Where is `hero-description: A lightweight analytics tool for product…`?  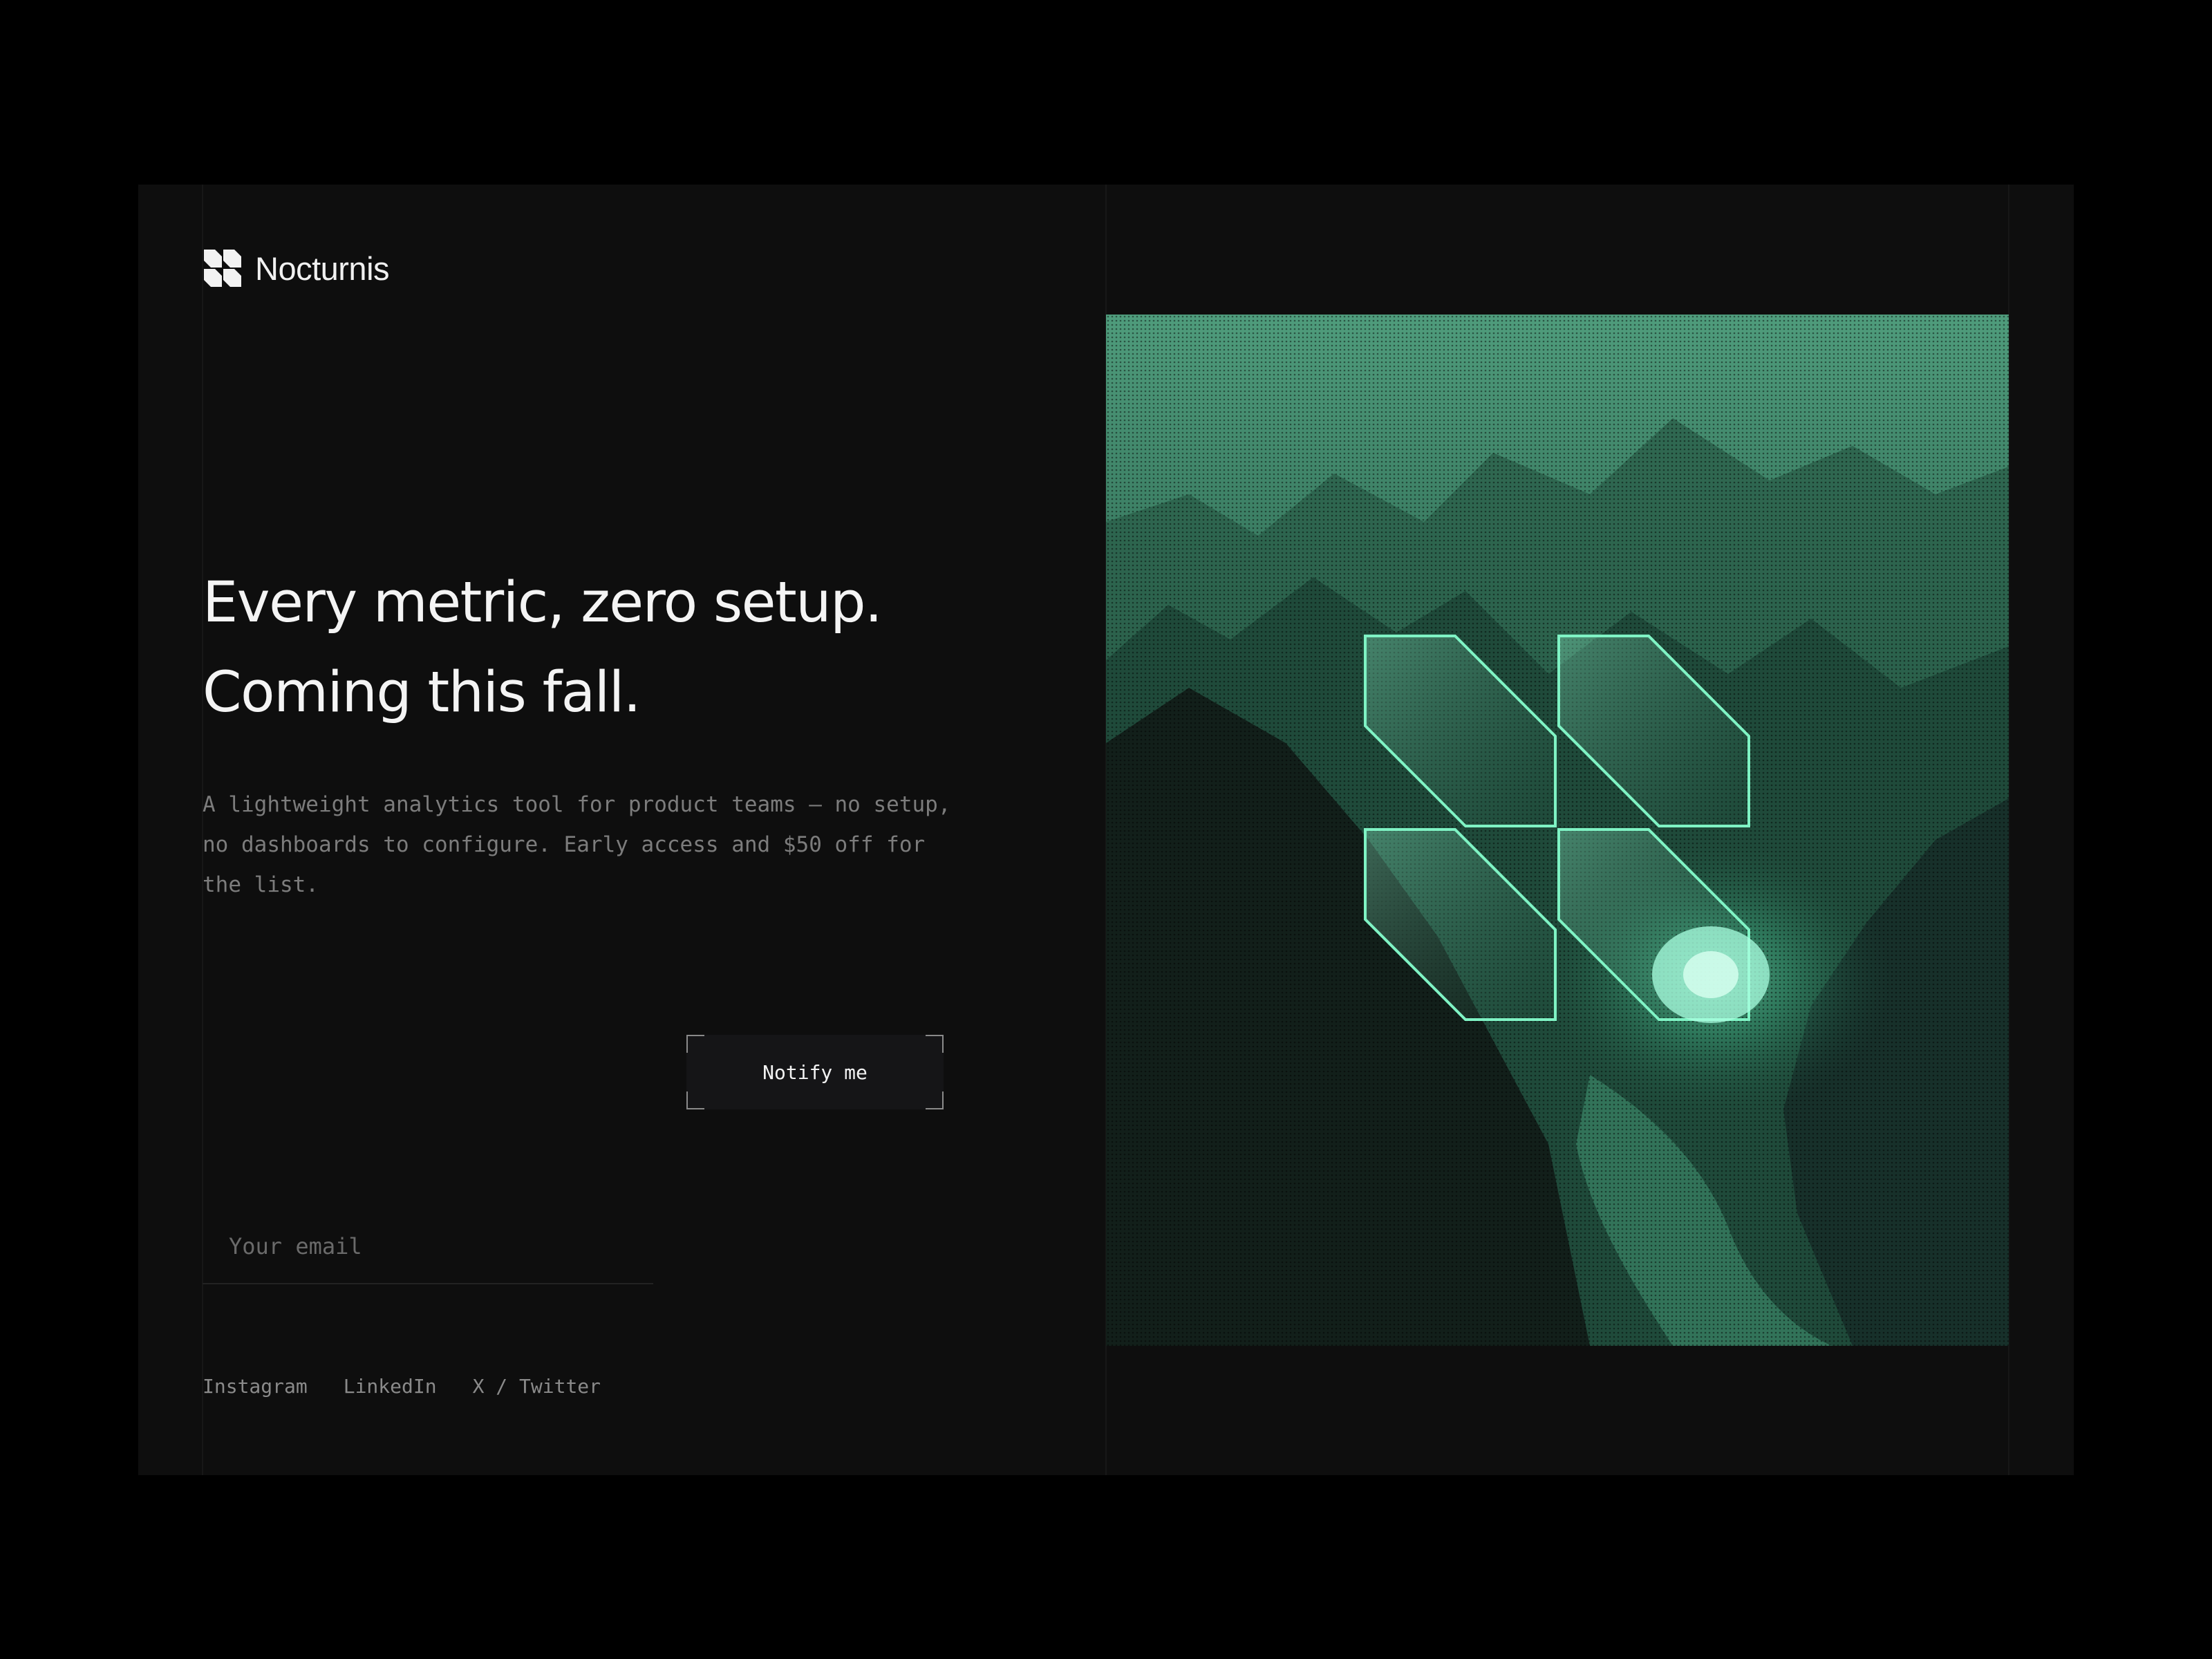 hero-description: A lightweight analytics tool for product… is located at coordinates (577, 845).